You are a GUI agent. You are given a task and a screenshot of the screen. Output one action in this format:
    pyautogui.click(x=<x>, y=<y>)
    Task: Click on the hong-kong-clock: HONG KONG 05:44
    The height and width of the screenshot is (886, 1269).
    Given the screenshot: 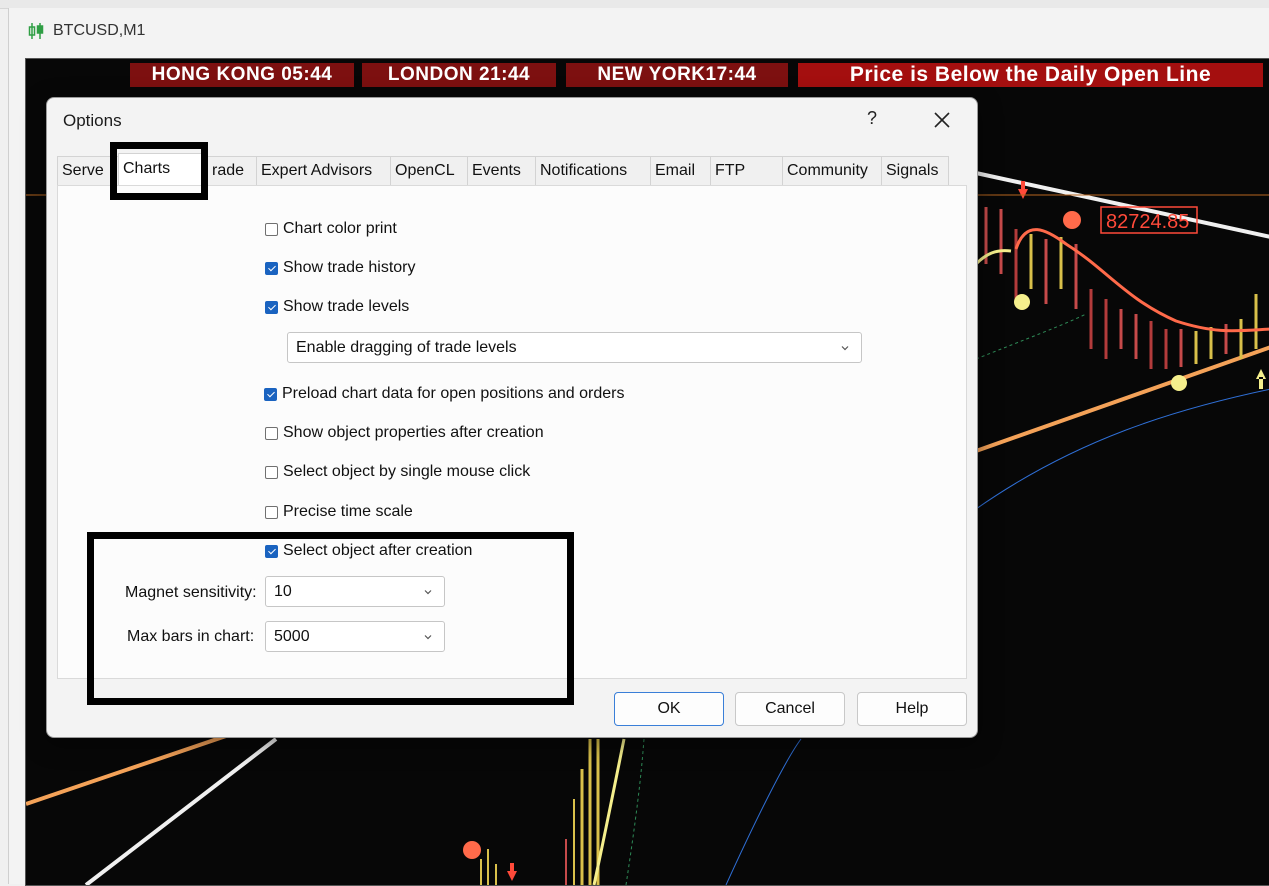 What is the action you would take?
    pyautogui.click(x=242, y=75)
    